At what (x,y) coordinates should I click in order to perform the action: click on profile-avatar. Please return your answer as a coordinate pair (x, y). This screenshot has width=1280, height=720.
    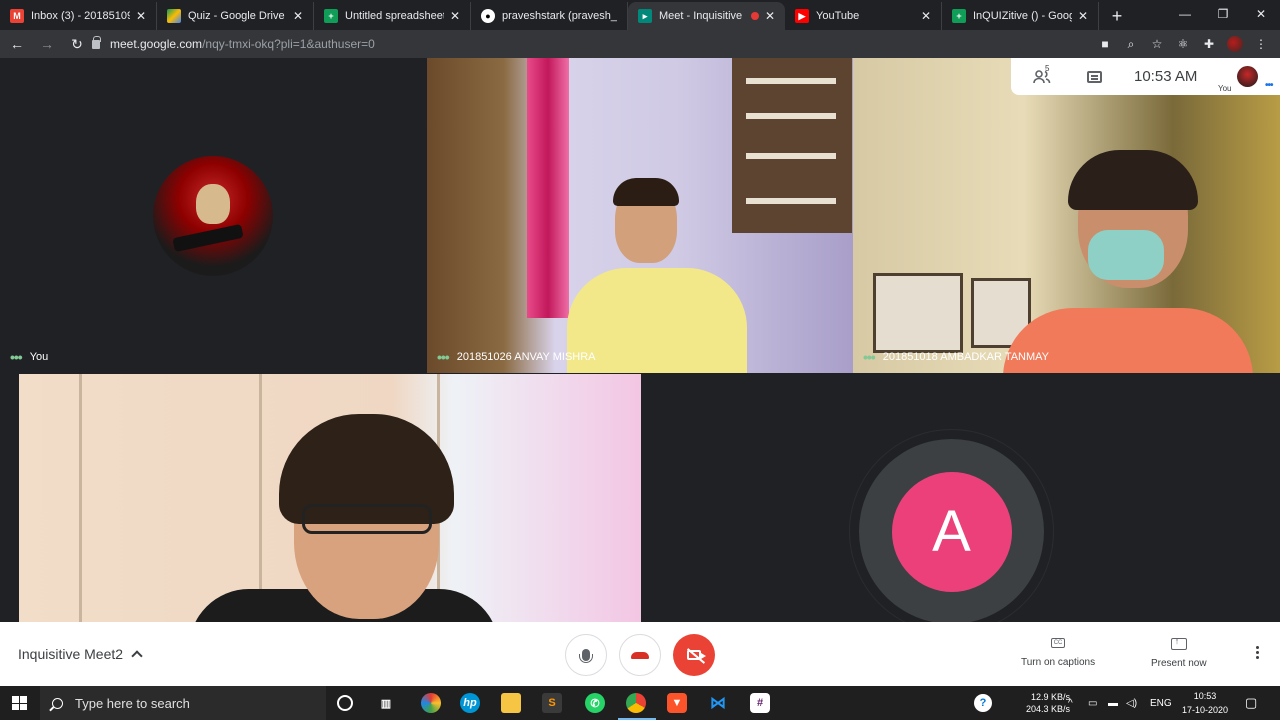
    Looking at the image, I should click on (1235, 44).